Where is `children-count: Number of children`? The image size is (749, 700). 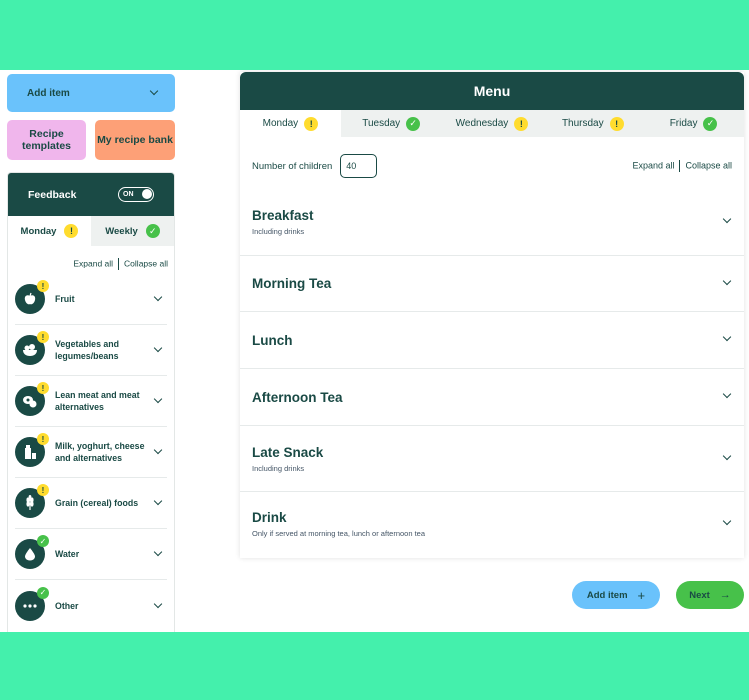
children-count: Number of children is located at coordinates (315, 166).